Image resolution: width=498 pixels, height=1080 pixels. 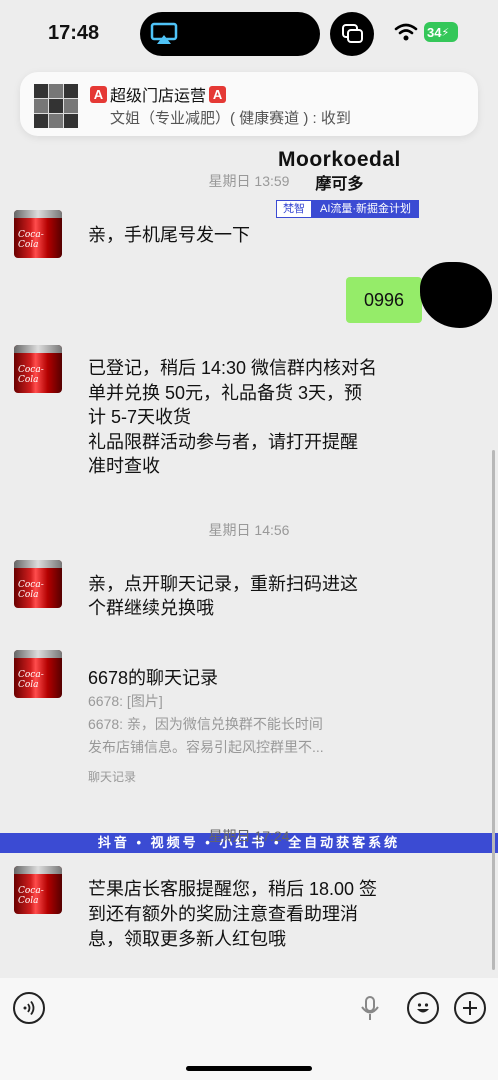 I want to click on message-line: 准时查收, so click(x=124, y=466).